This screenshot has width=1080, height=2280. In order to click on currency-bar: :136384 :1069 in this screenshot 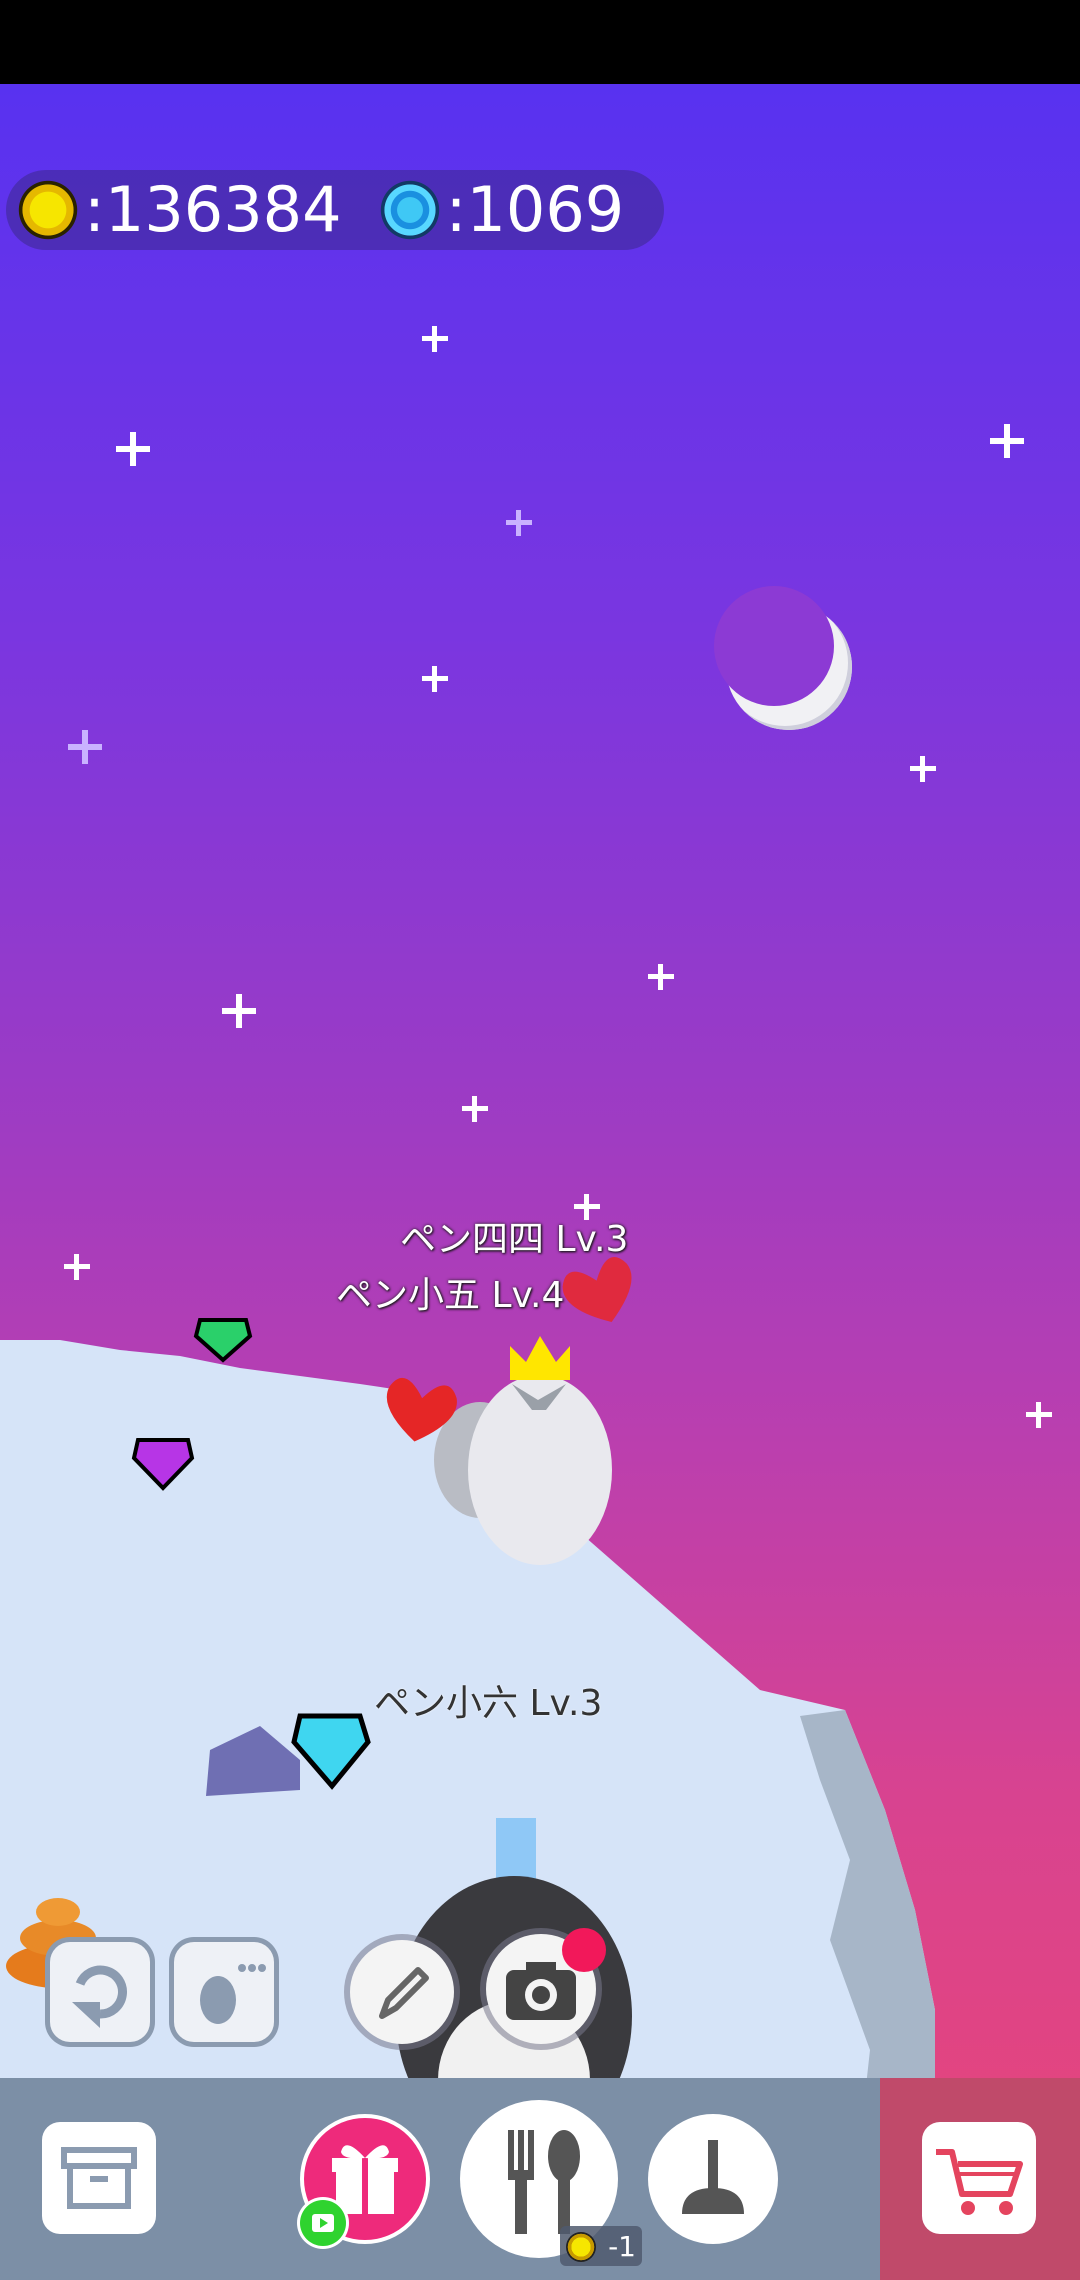, I will do `click(335, 210)`.